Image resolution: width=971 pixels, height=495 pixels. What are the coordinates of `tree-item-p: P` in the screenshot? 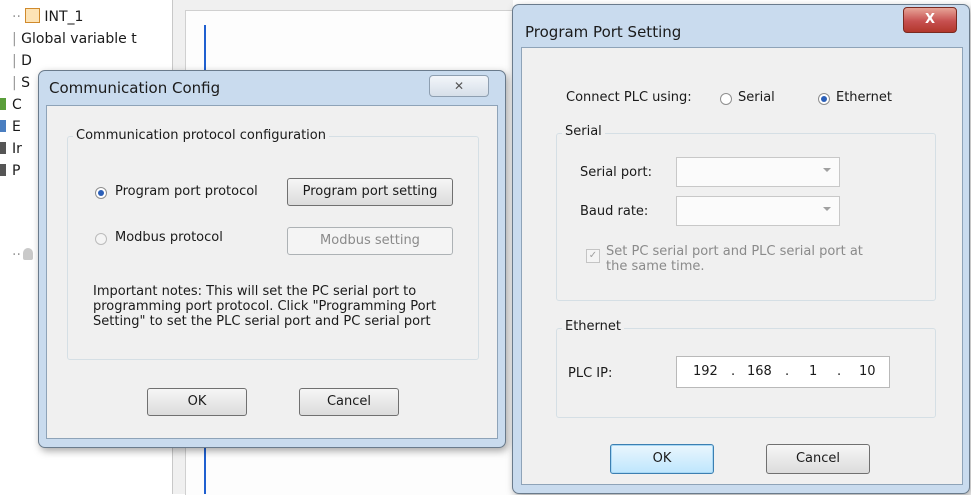 It's located at (10, 171).